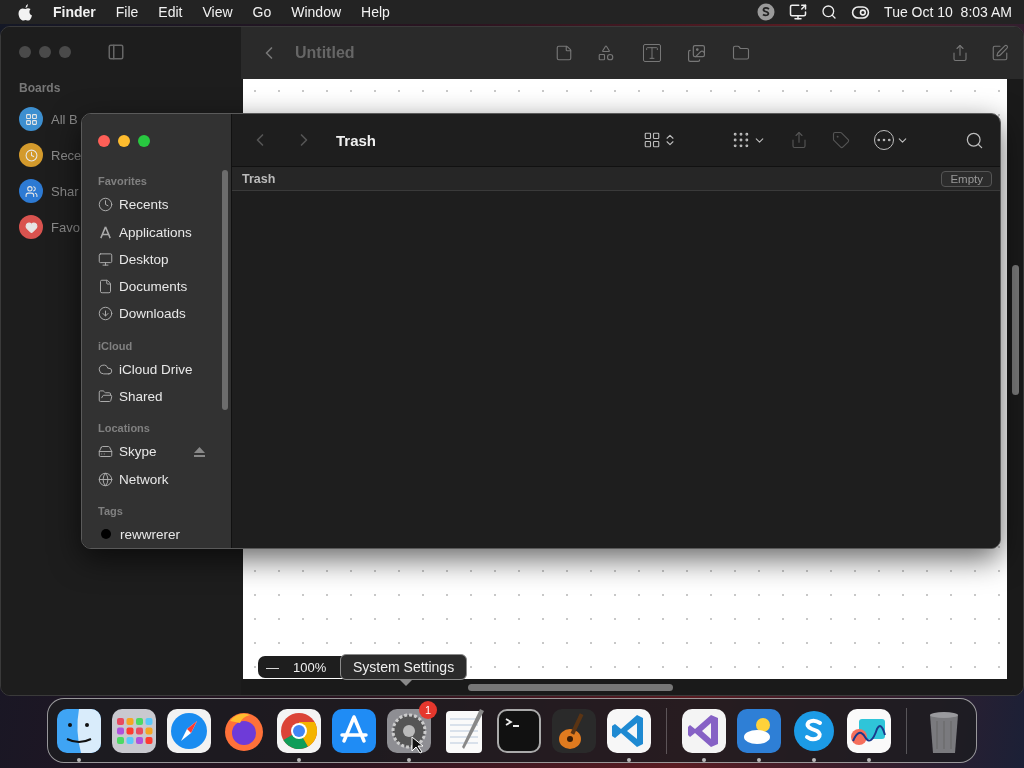  What do you see at coordinates (404, 667) in the screenshot?
I see `tooltip: System Settings` at bounding box center [404, 667].